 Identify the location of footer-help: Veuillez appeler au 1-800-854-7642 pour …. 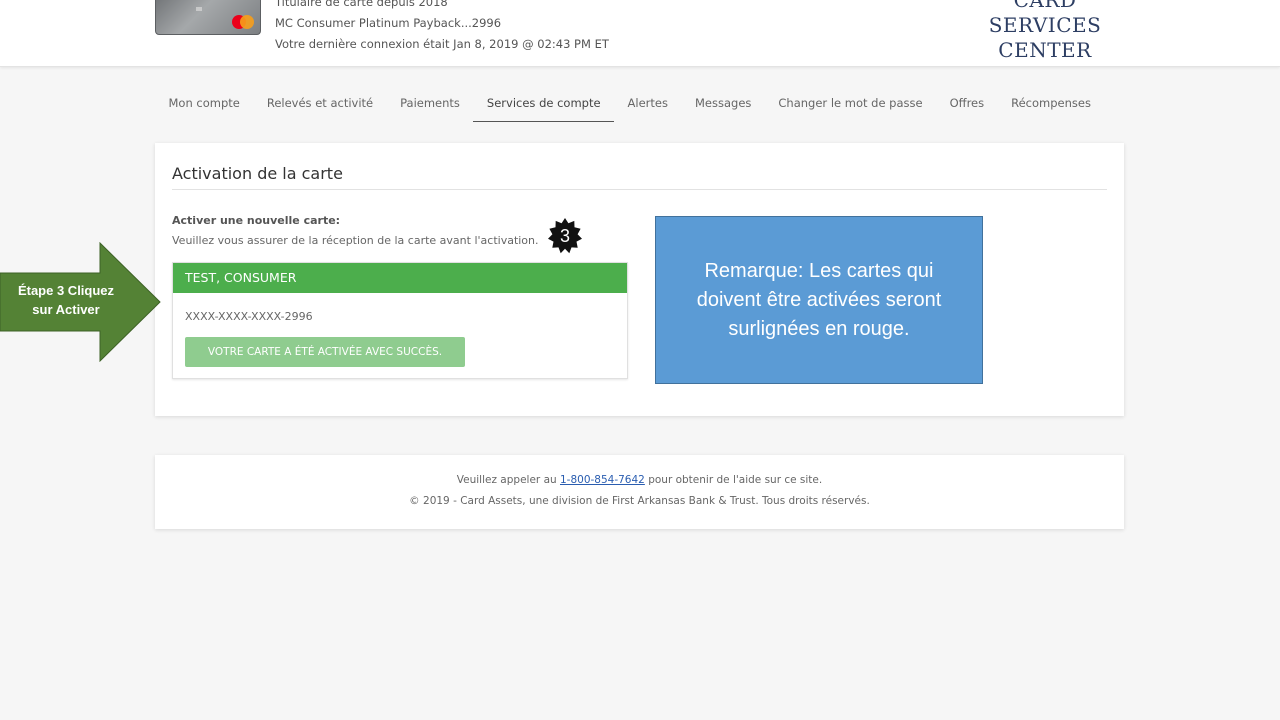
(639, 480).